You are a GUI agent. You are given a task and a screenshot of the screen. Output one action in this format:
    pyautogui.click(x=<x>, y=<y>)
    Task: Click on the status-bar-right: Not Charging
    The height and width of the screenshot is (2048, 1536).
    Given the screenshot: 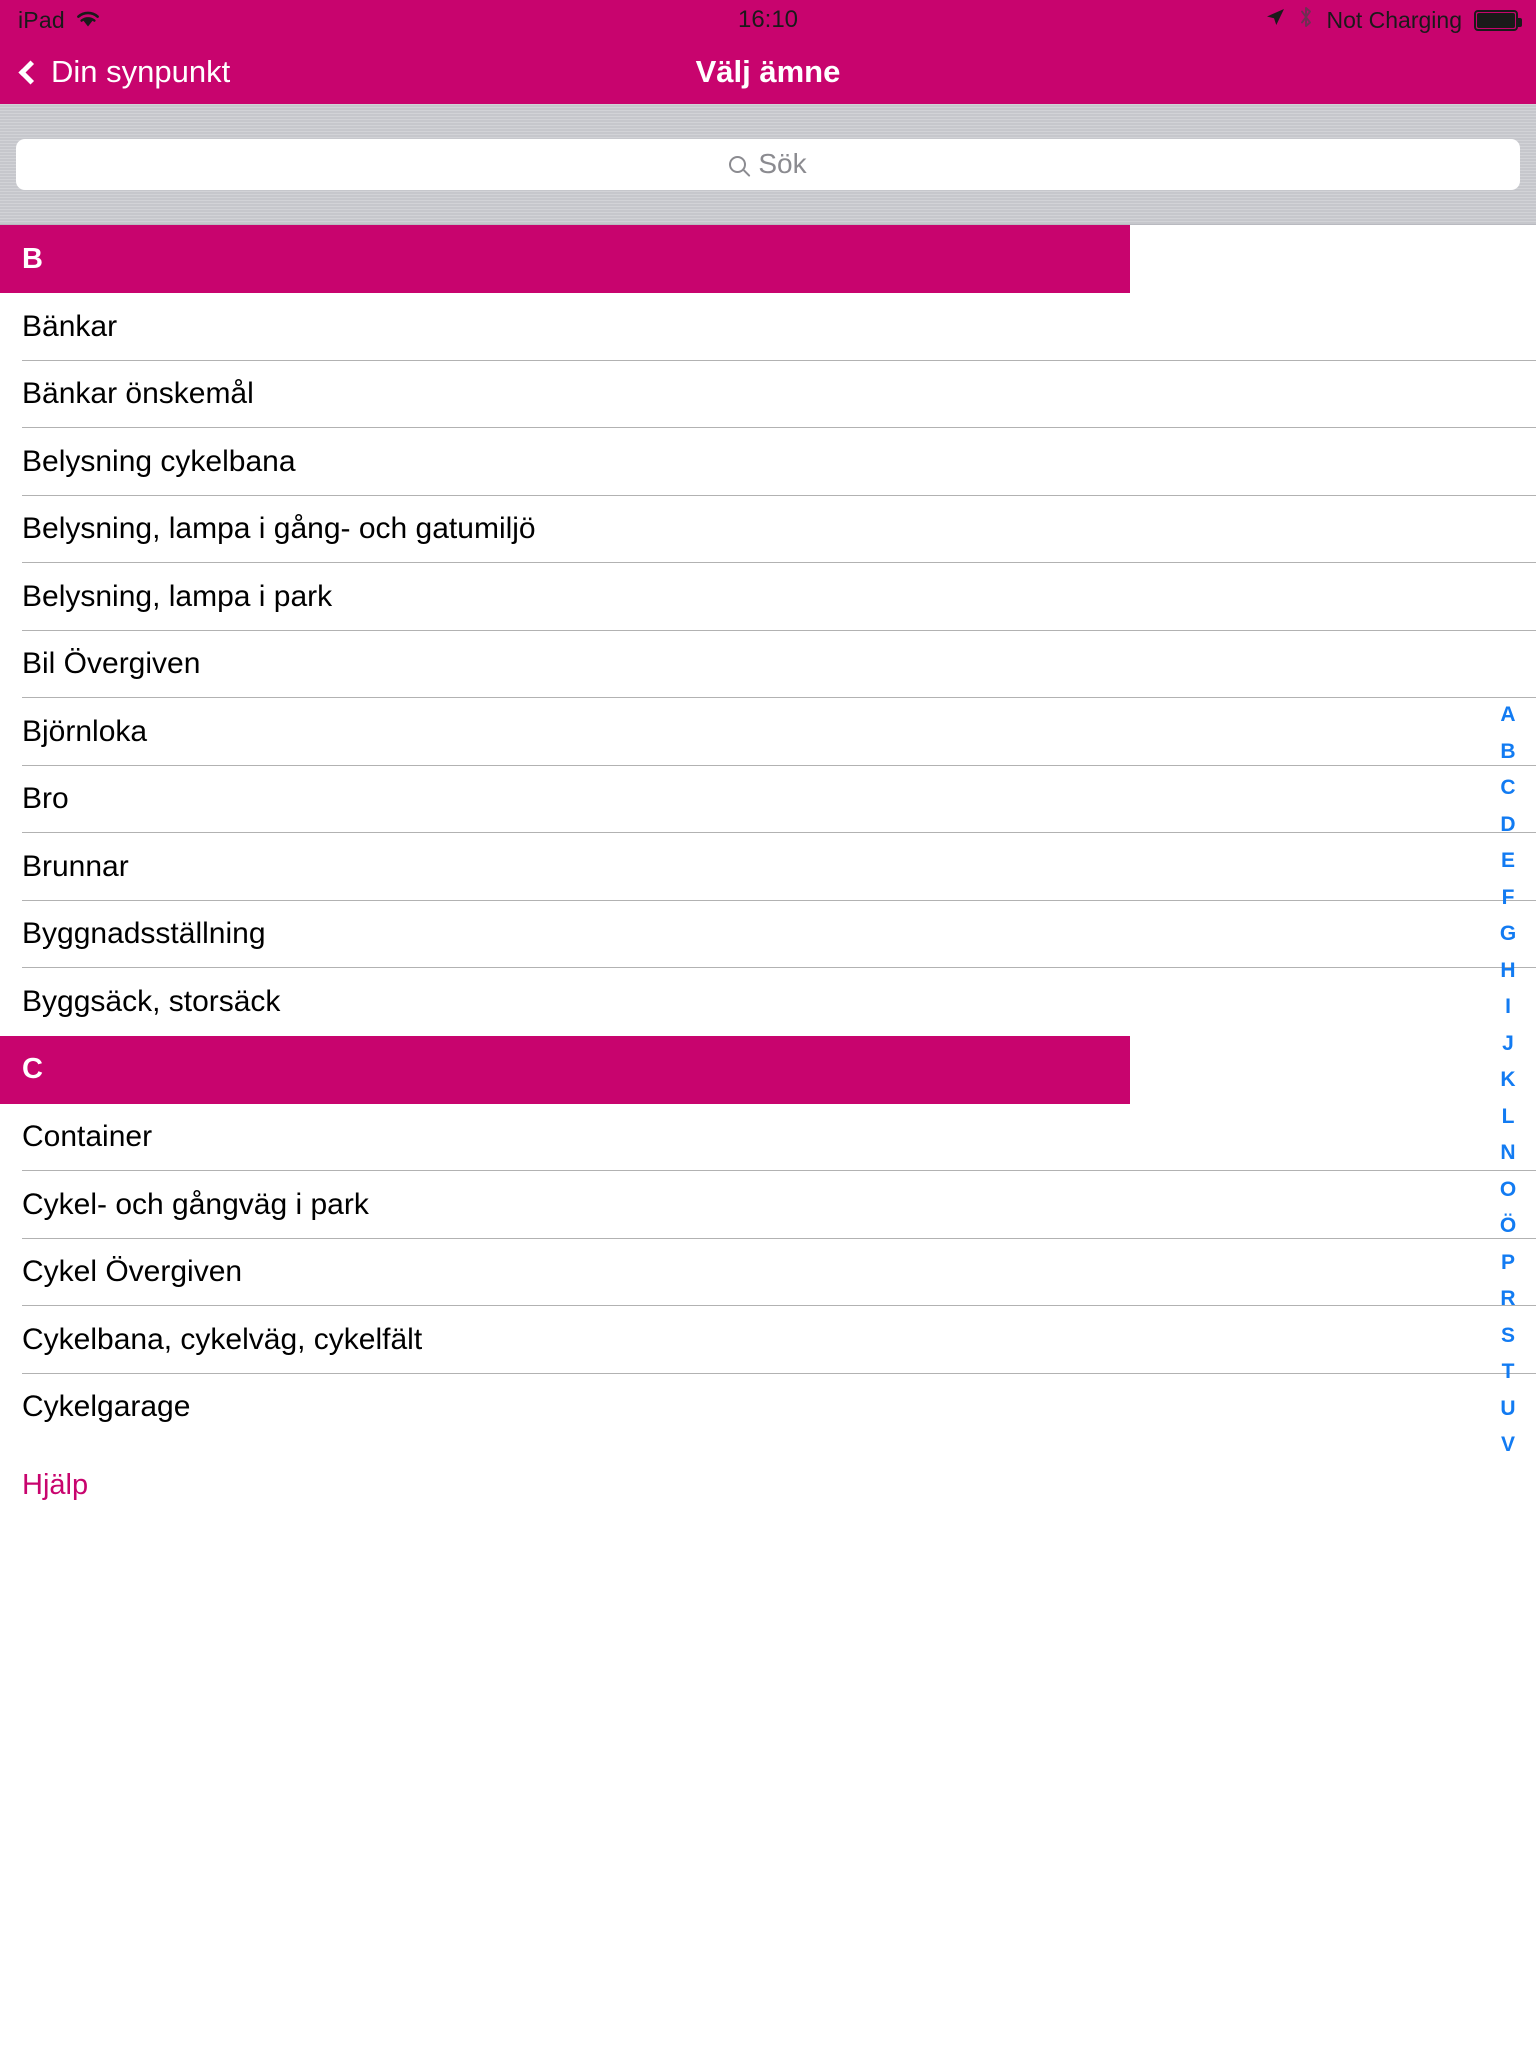 What is the action you would take?
    pyautogui.click(x=1393, y=20)
    